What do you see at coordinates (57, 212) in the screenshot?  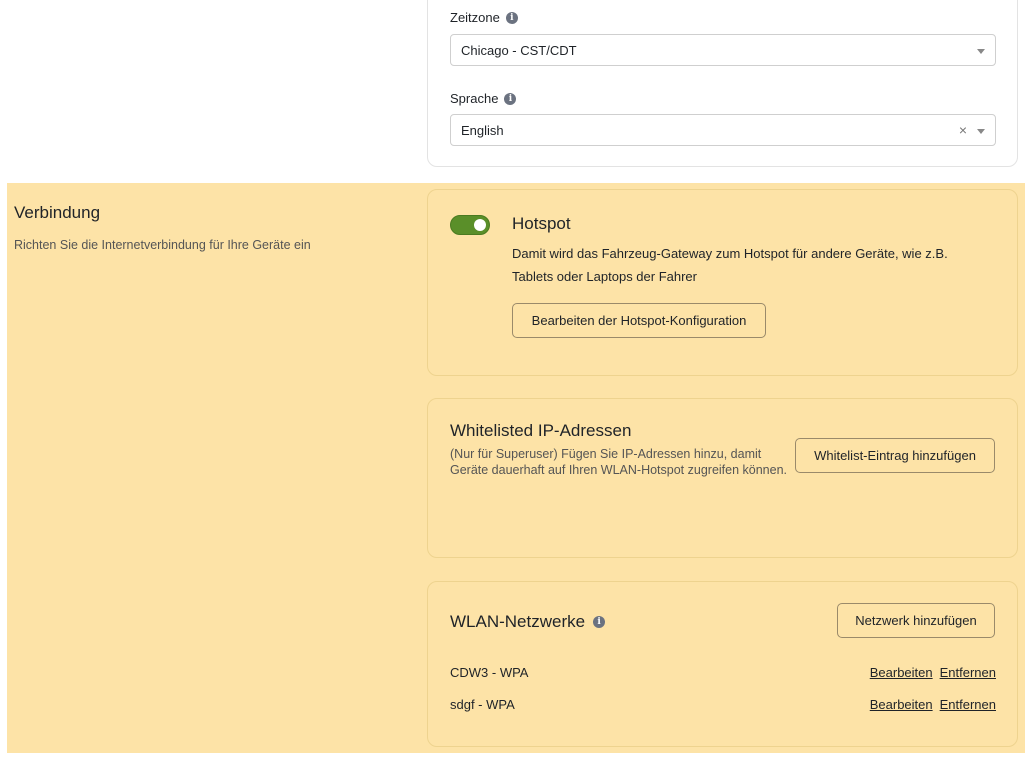 I see `section-title: Verbindung` at bounding box center [57, 212].